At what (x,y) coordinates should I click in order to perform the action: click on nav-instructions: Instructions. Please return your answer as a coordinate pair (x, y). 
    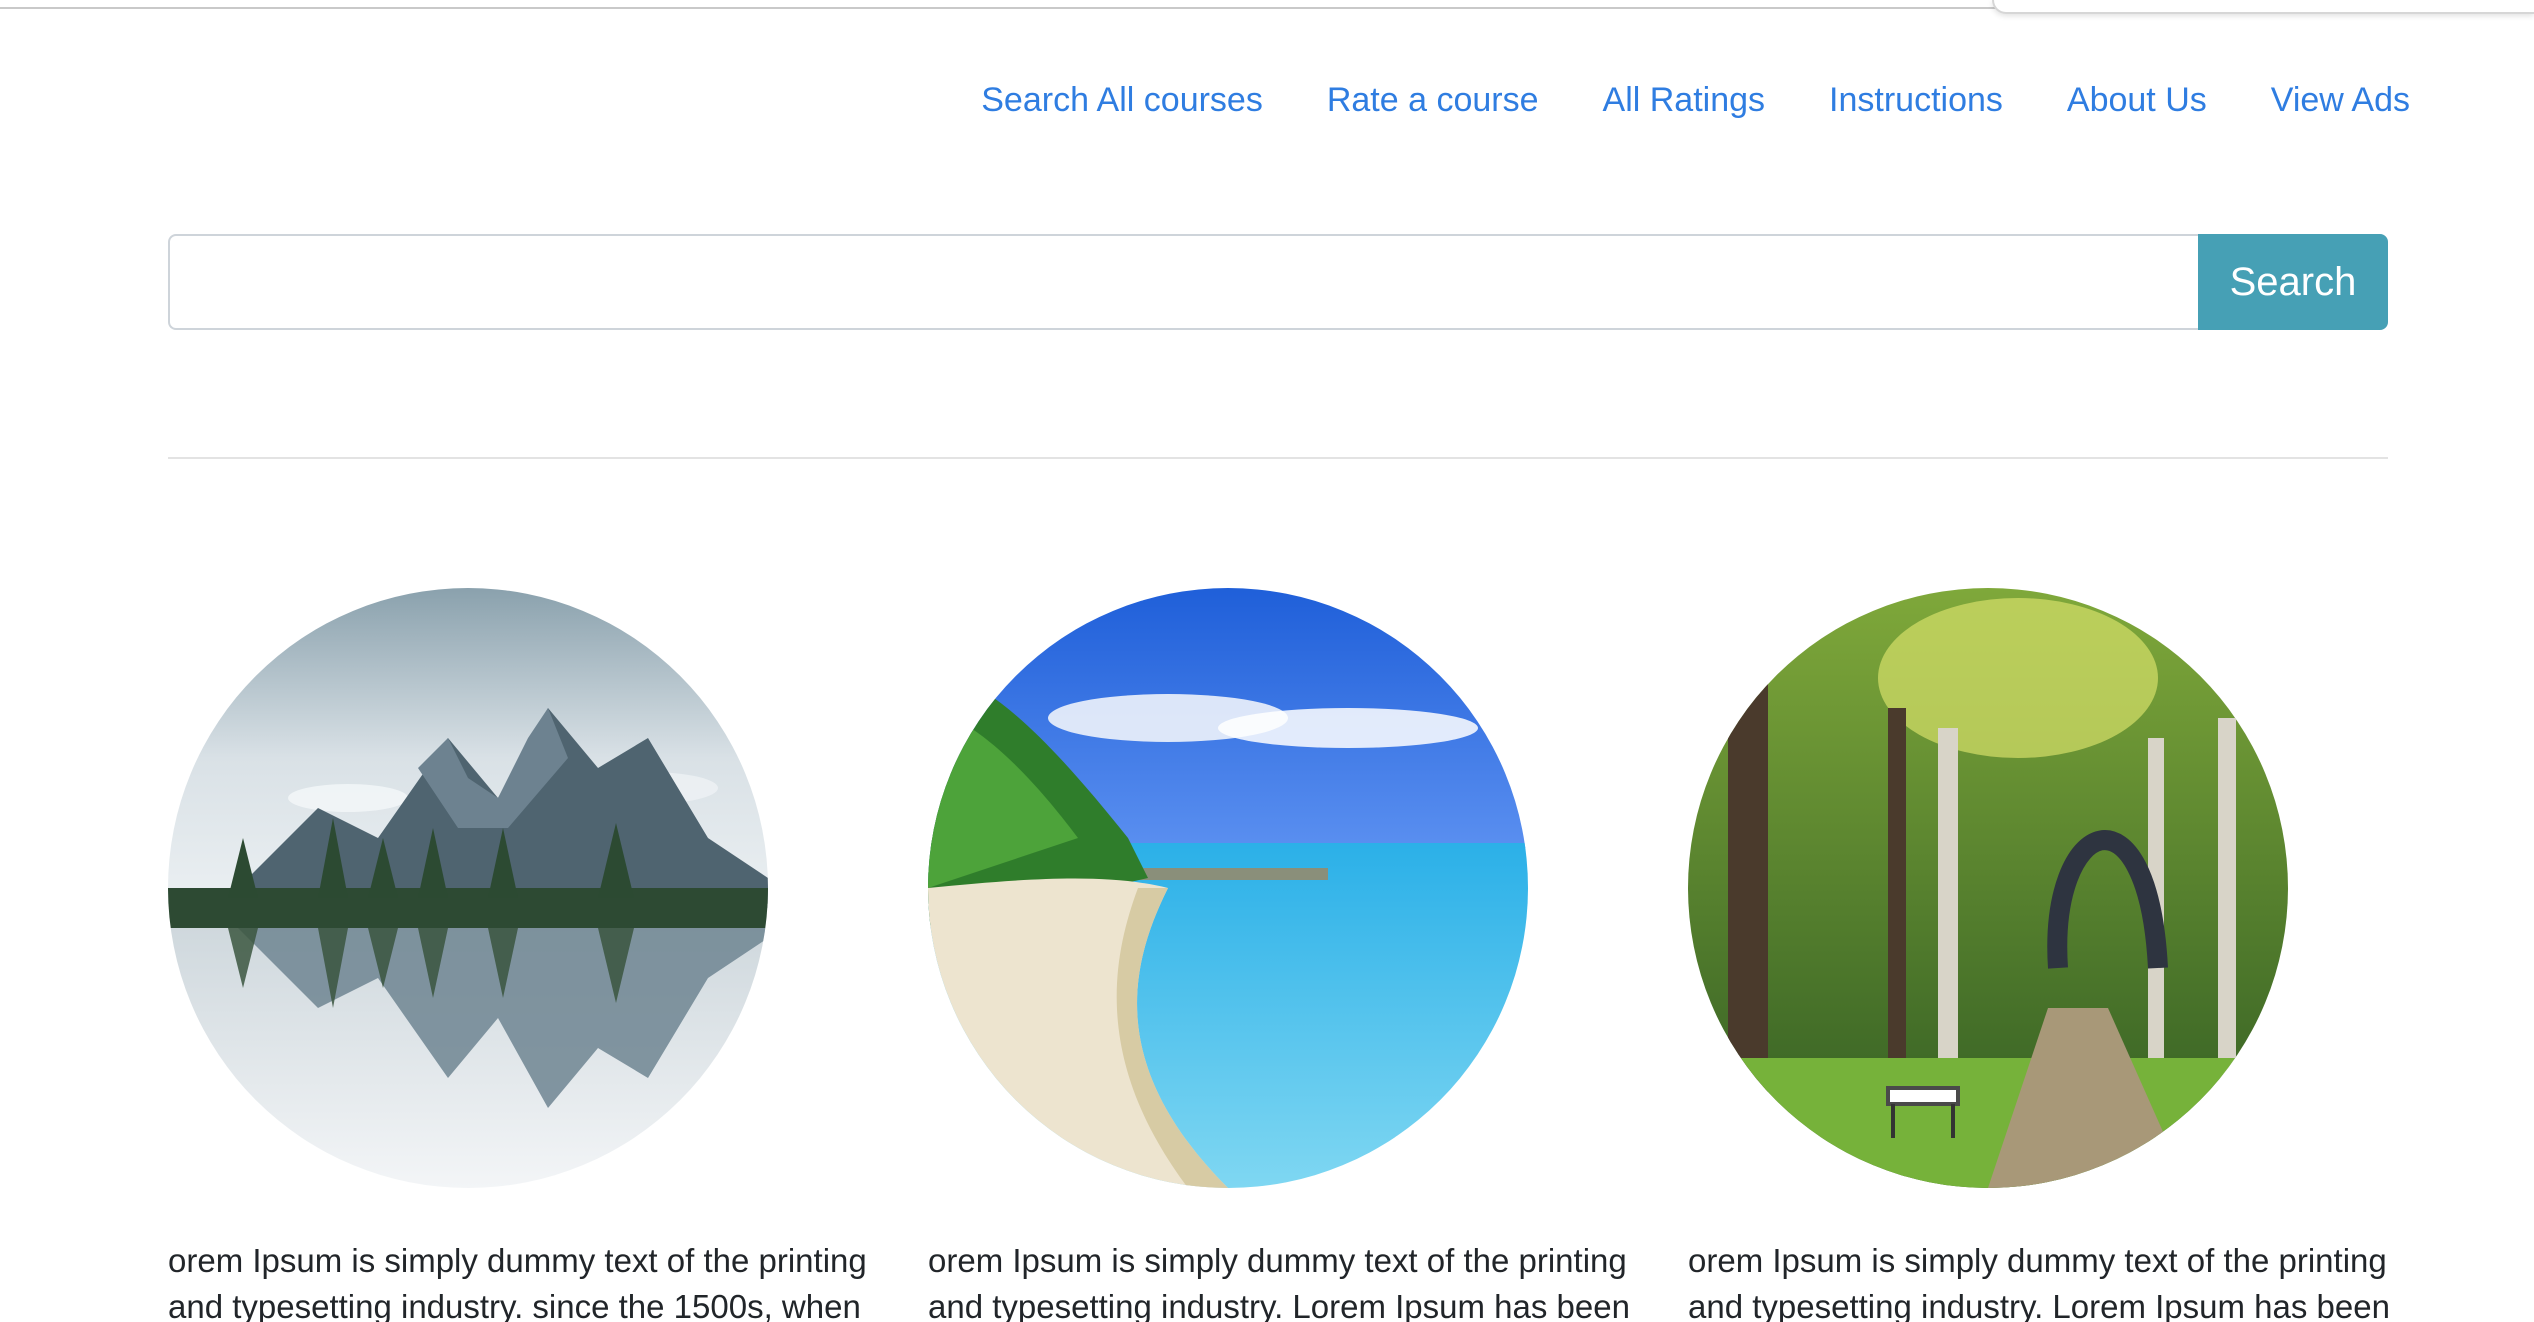
    Looking at the image, I should click on (1916, 100).